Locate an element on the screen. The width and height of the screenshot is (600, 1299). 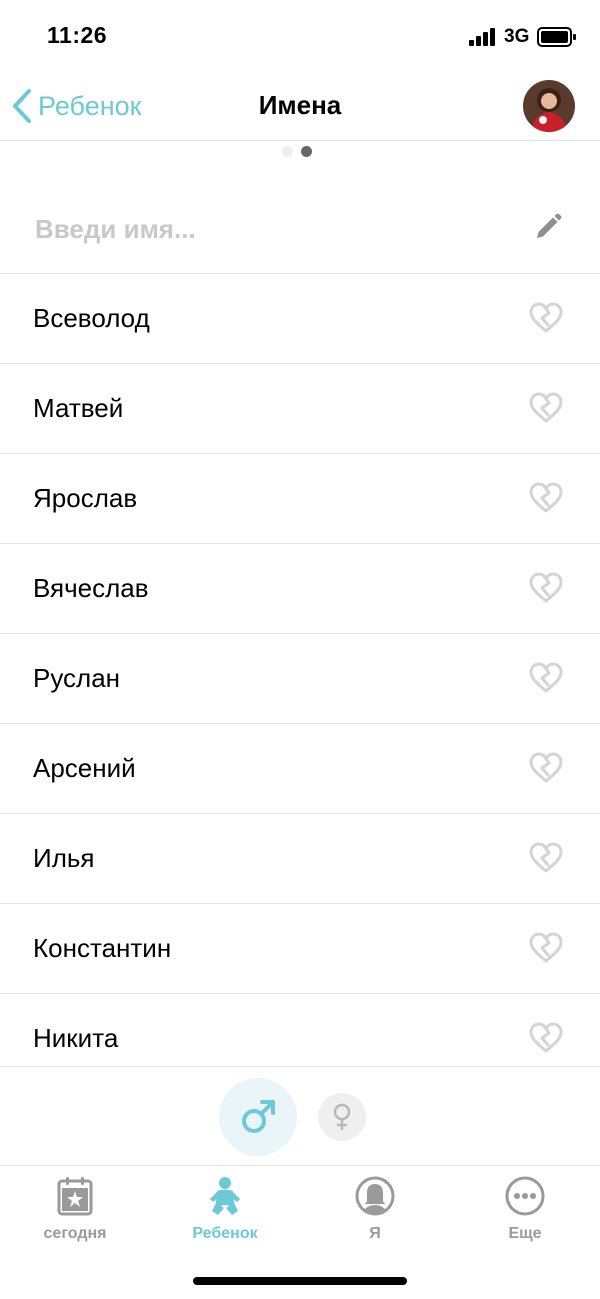
name-label: Матвей is located at coordinates (78, 408).